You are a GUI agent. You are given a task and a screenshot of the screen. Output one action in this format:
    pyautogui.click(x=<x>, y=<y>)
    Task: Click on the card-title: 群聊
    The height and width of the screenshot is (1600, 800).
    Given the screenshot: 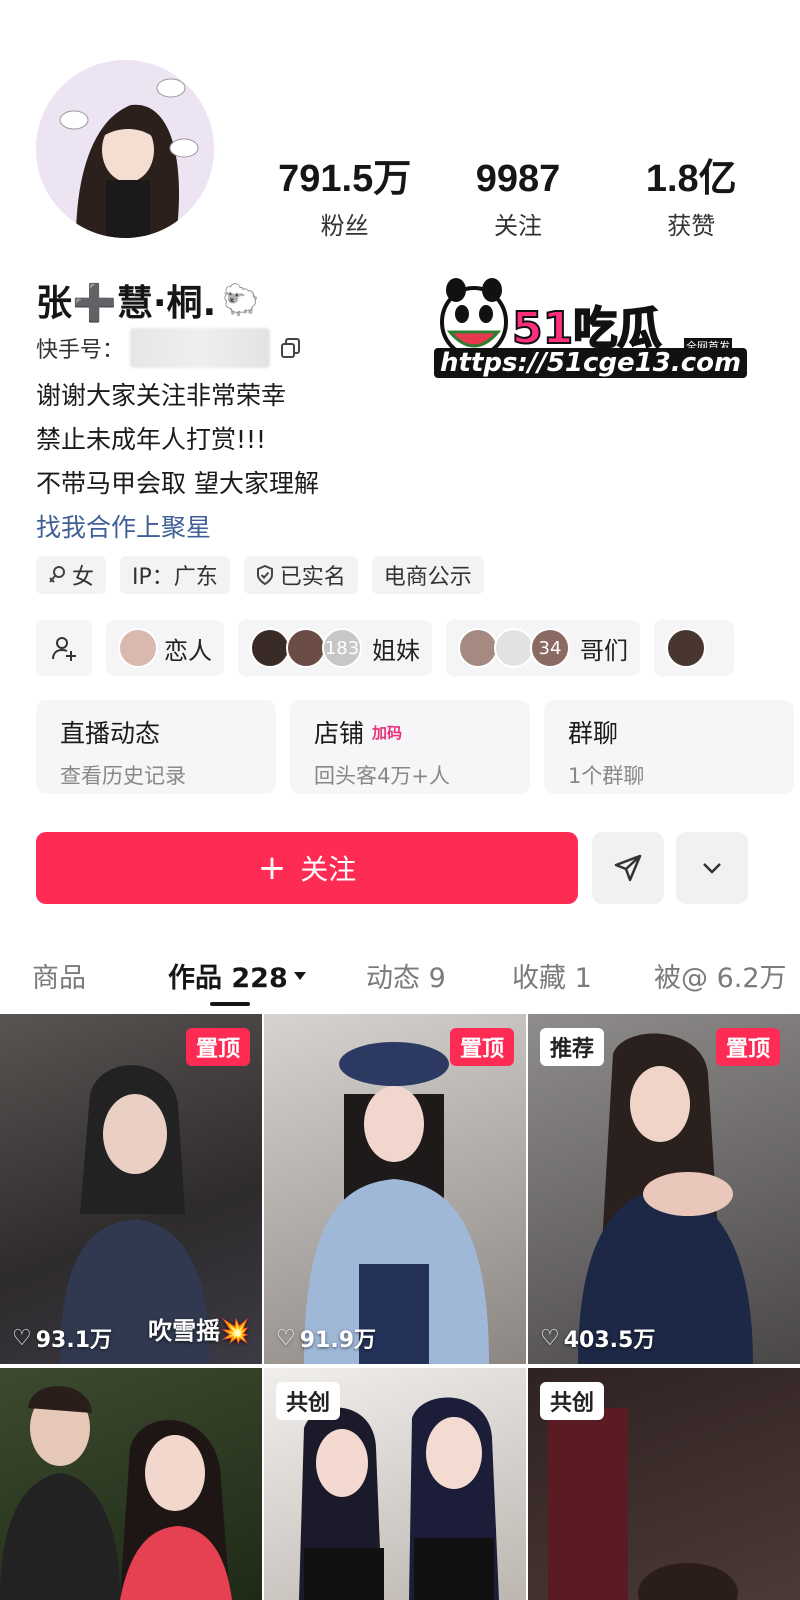 What is the action you would take?
    pyautogui.click(x=593, y=733)
    